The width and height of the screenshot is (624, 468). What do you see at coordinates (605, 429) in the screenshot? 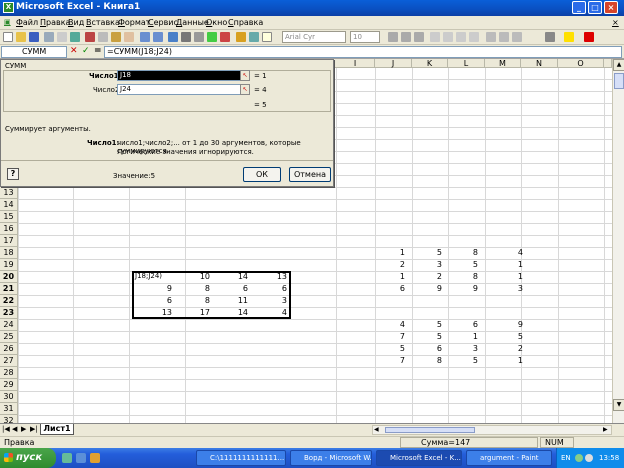
I see `scroll-right-icon: ▶` at bounding box center [605, 429].